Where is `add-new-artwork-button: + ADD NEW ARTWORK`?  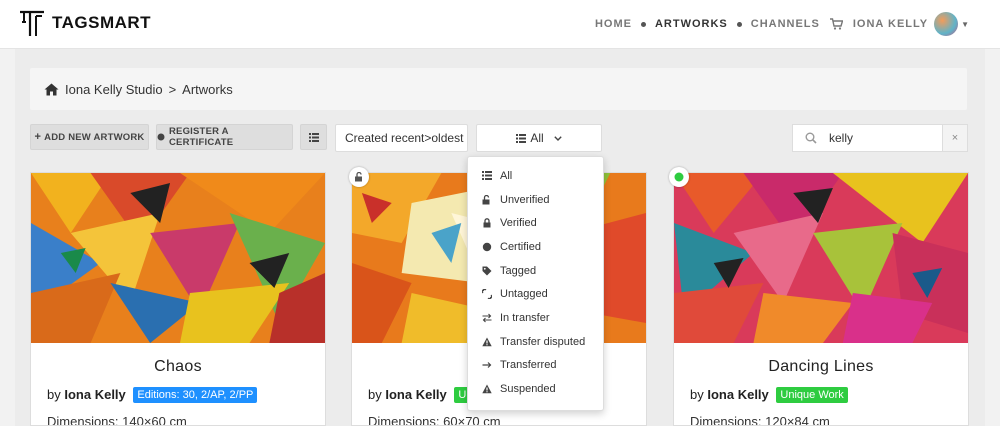 add-new-artwork-button: + ADD NEW ARTWORK is located at coordinates (89, 137).